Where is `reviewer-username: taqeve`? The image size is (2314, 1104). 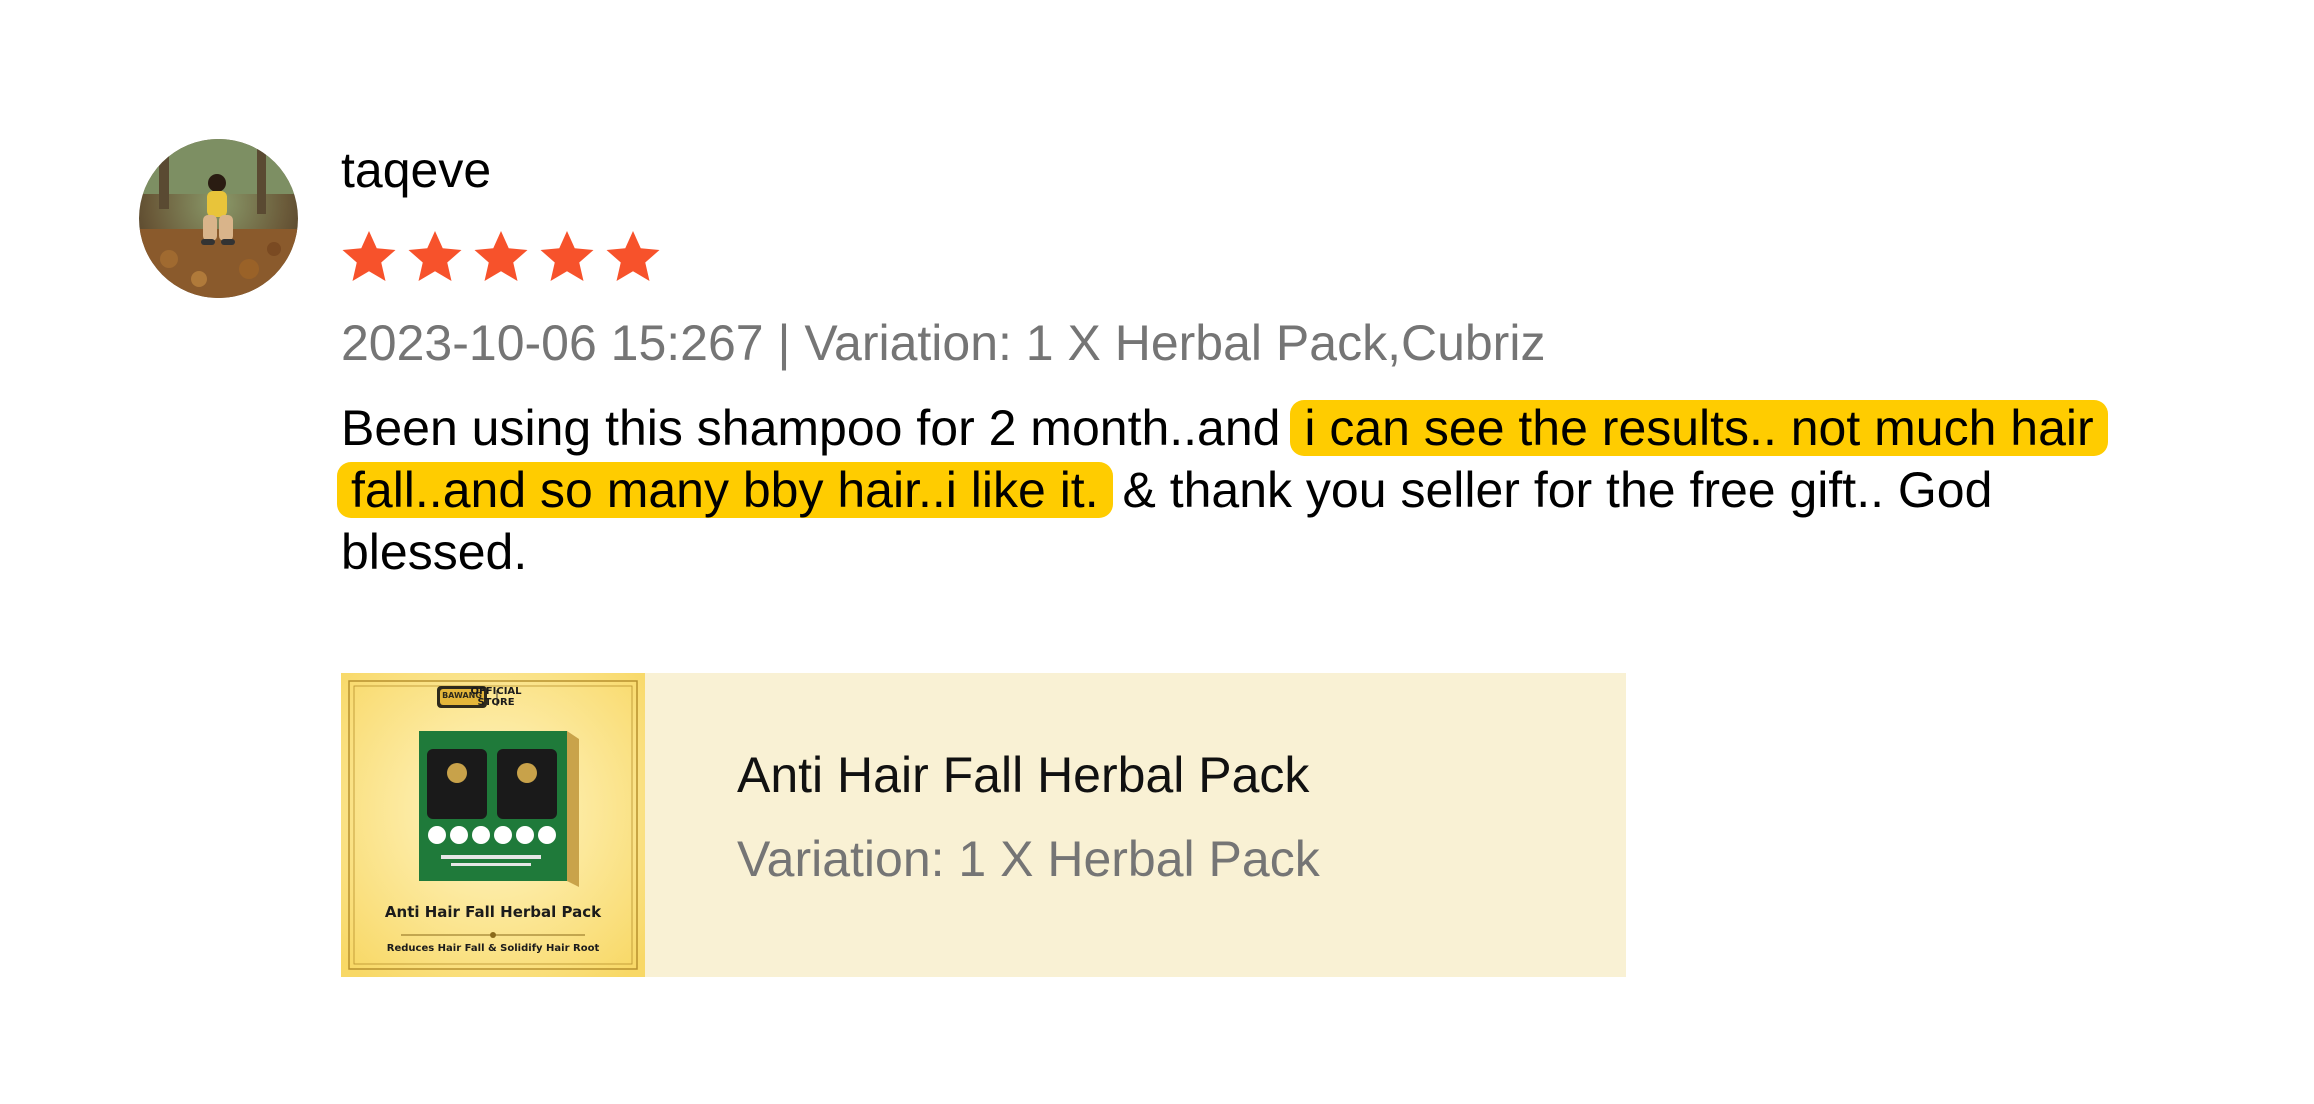
reviewer-username: taqeve is located at coordinates (416, 170).